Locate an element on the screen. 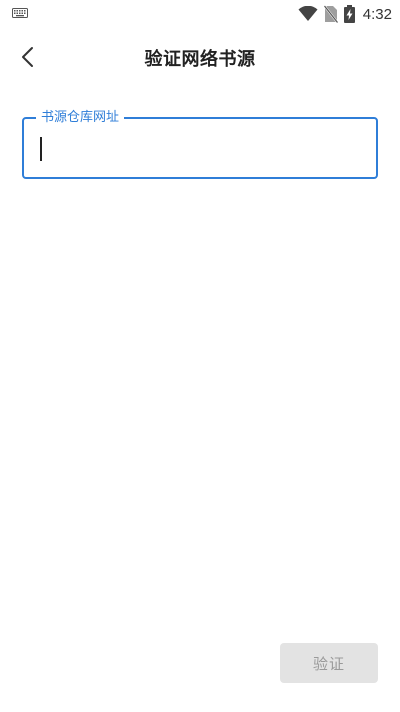 The width and height of the screenshot is (400, 712). repo-url-input is located at coordinates (201, 149).